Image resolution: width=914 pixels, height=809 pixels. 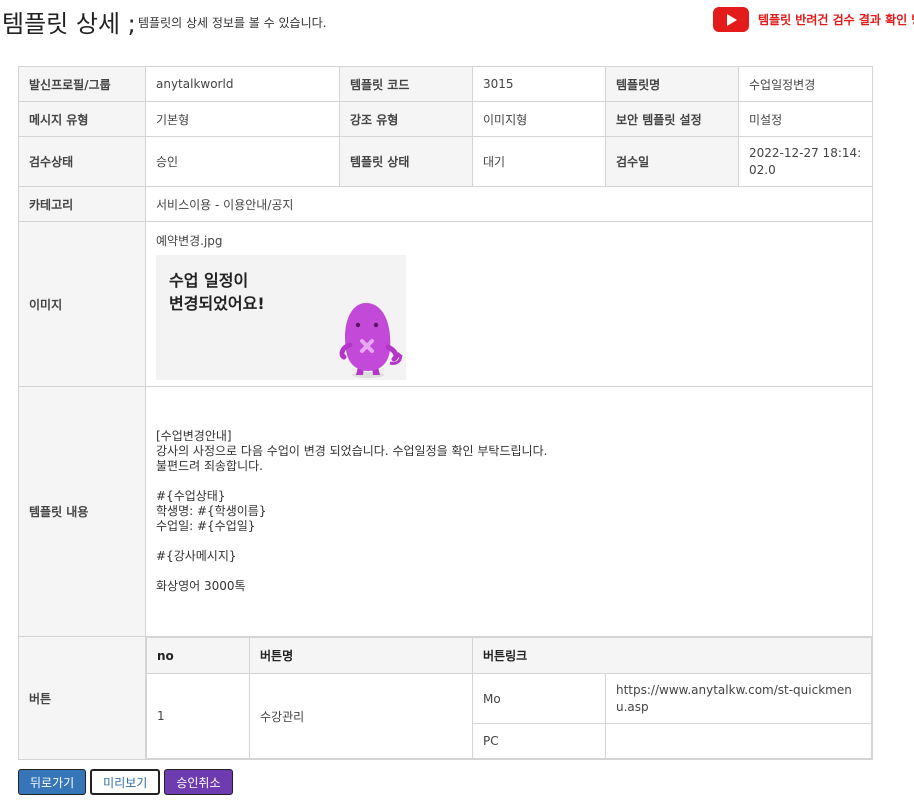 What do you see at coordinates (242, 84) in the screenshot?
I see `profile-value: anytalkworld` at bounding box center [242, 84].